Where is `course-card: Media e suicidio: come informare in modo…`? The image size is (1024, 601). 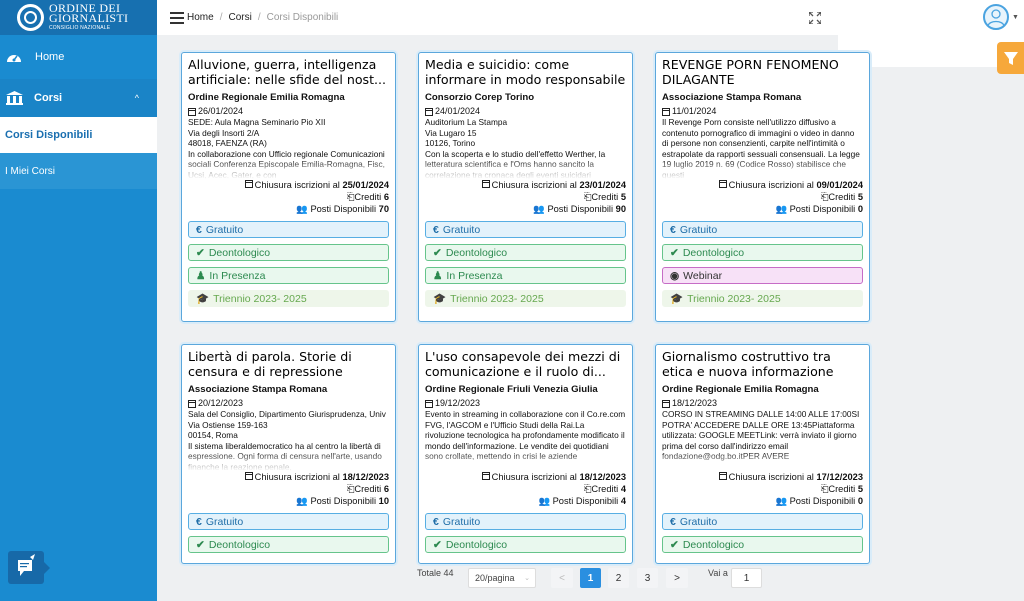
course-card: Media e suicidio: come informare in modo… is located at coordinates (525, 187).